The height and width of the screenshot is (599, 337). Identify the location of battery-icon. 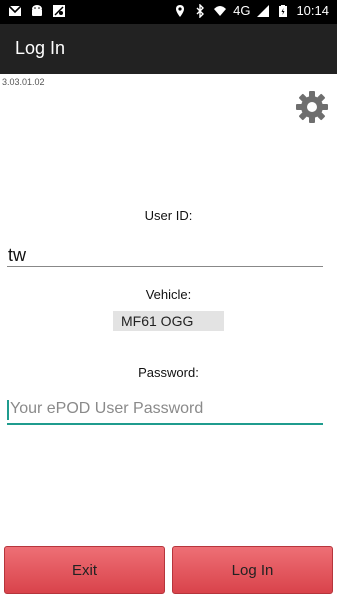
(283, 11).